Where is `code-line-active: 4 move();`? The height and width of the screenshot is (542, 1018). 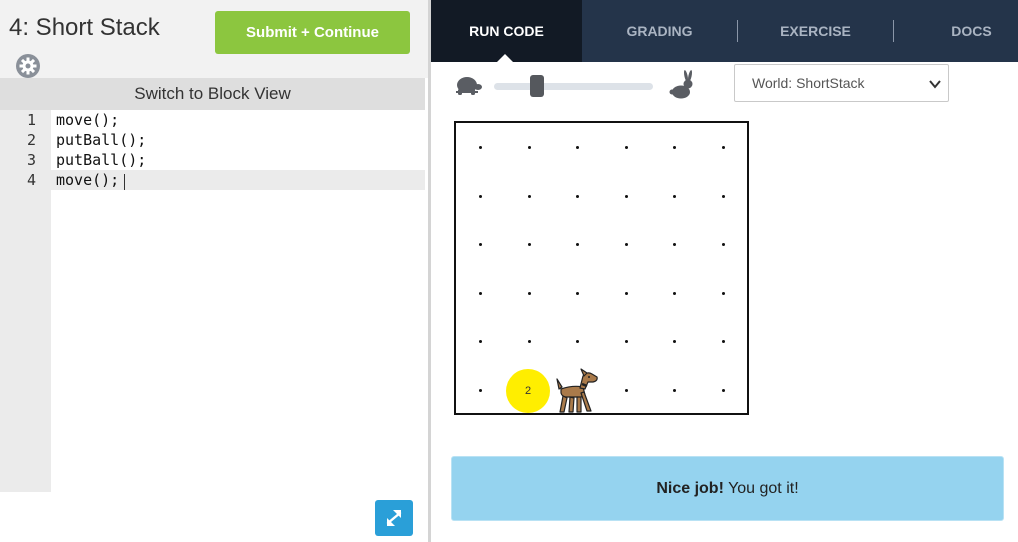
code-line-active: 4 move(); is located at coordinates (212, 180).